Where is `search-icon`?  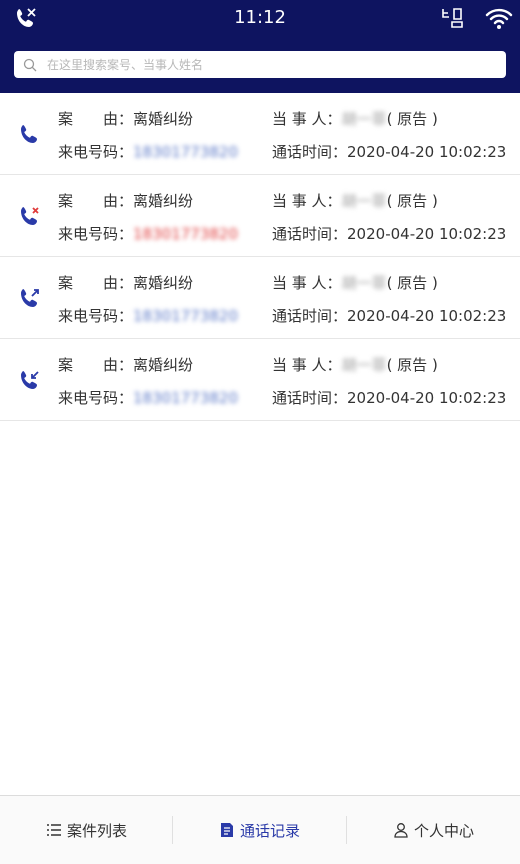 search-icon is located at coordinates (30, 64).